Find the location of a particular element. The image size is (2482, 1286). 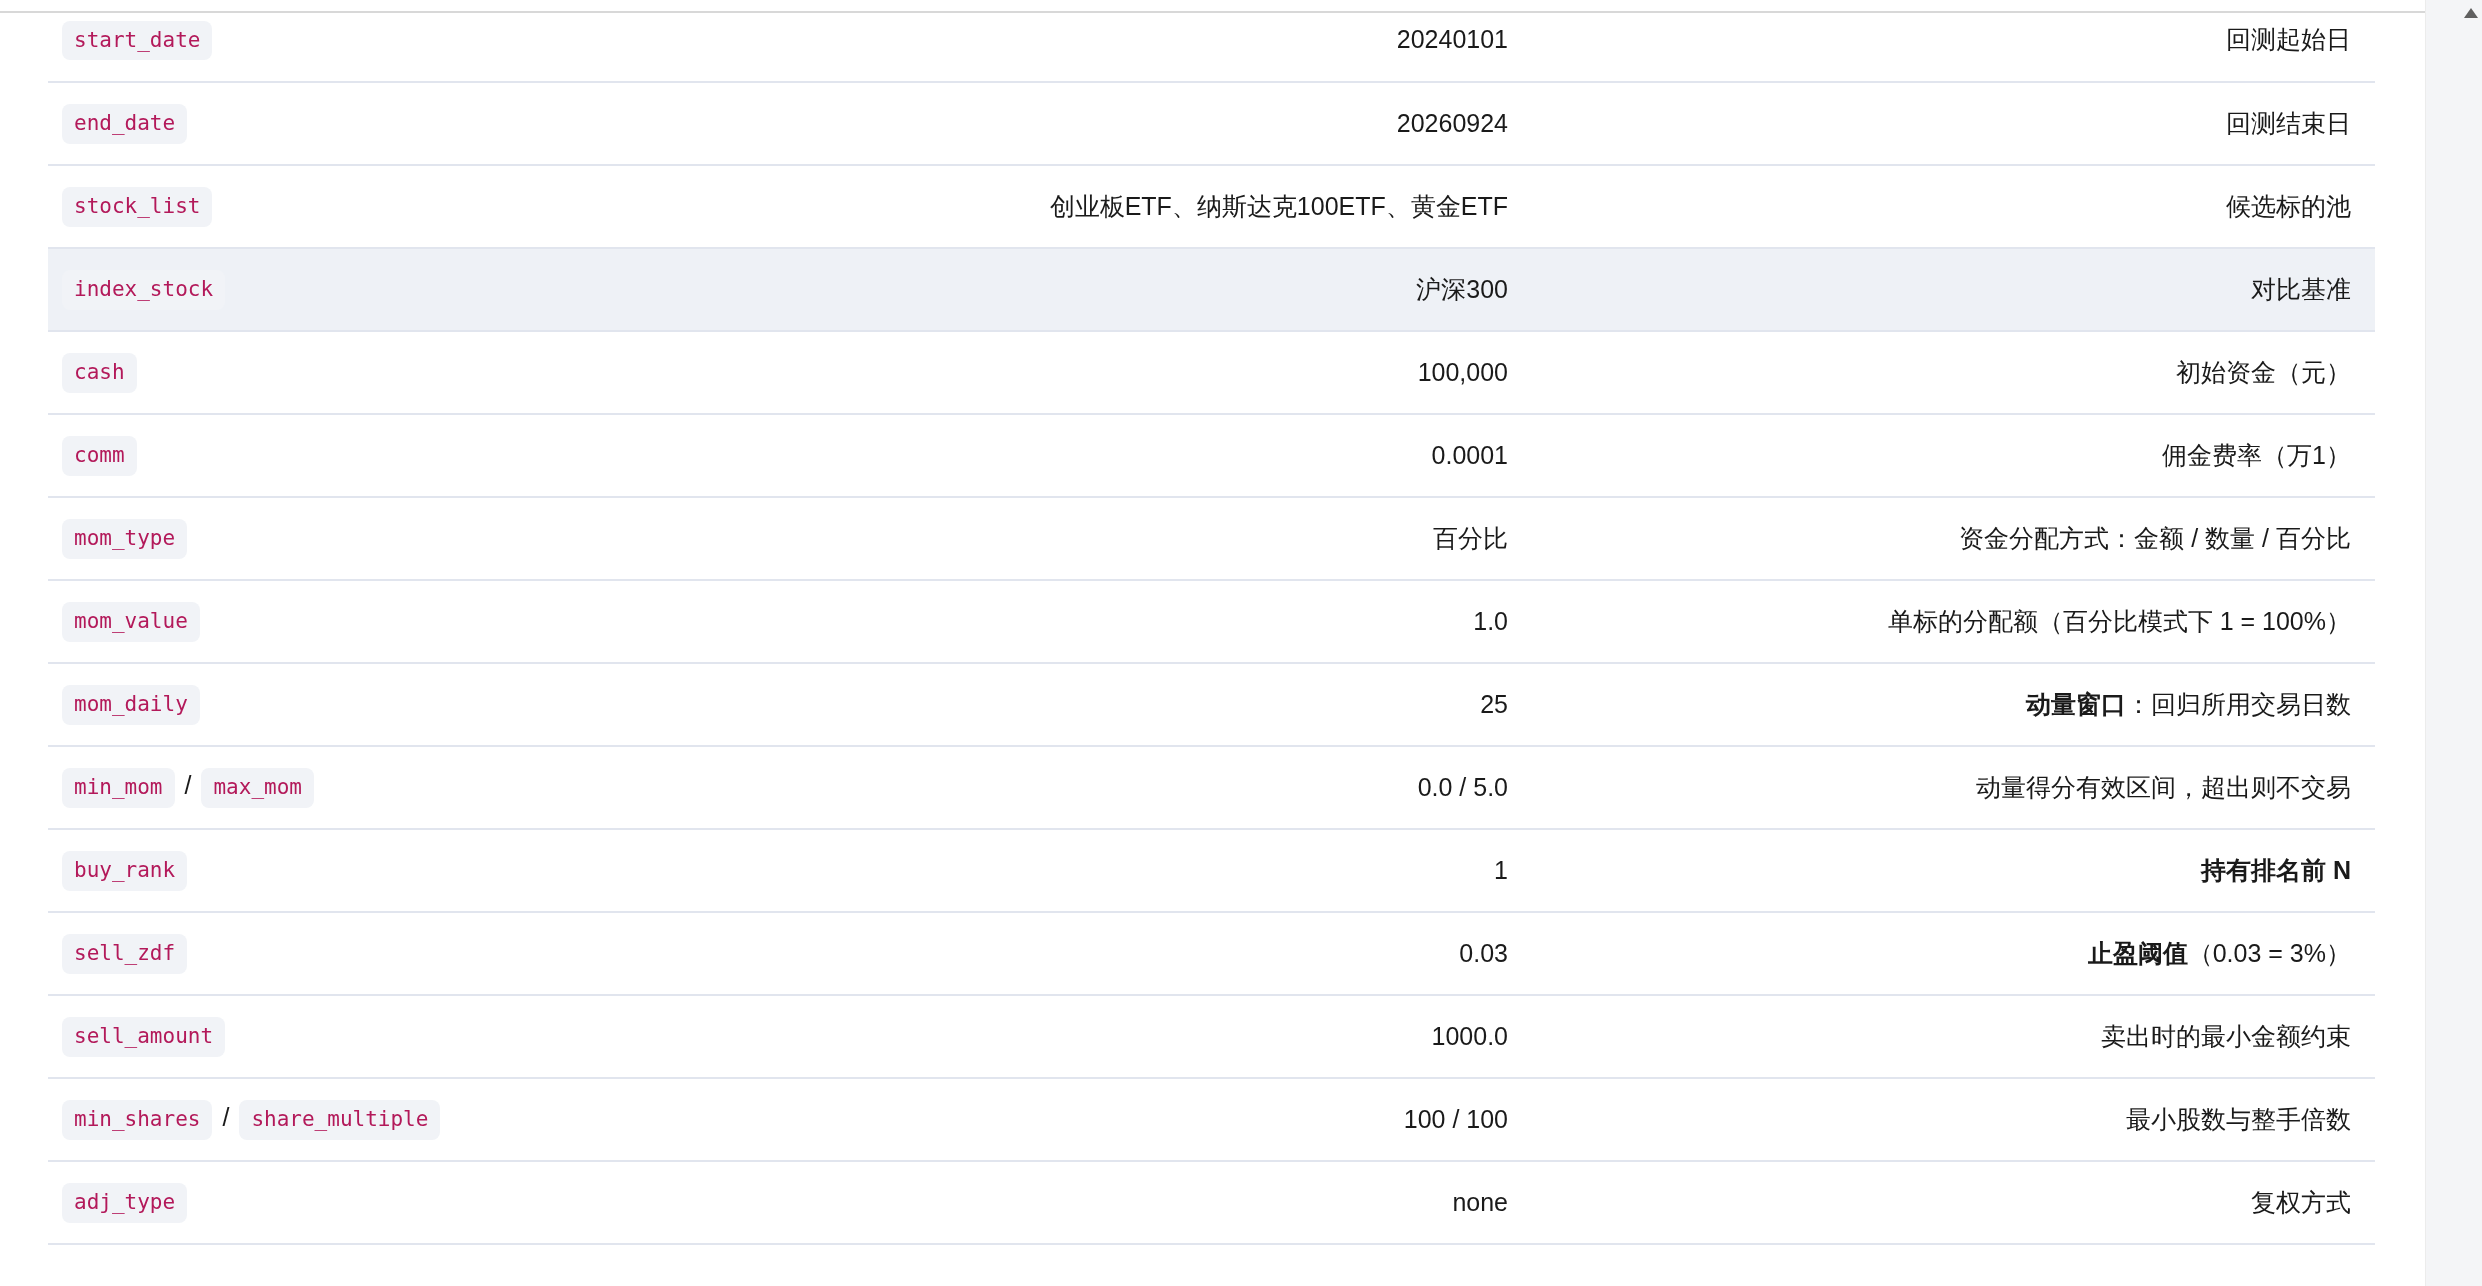

value-cell: 100 / 100 is located at coordinates (1135, 1119).